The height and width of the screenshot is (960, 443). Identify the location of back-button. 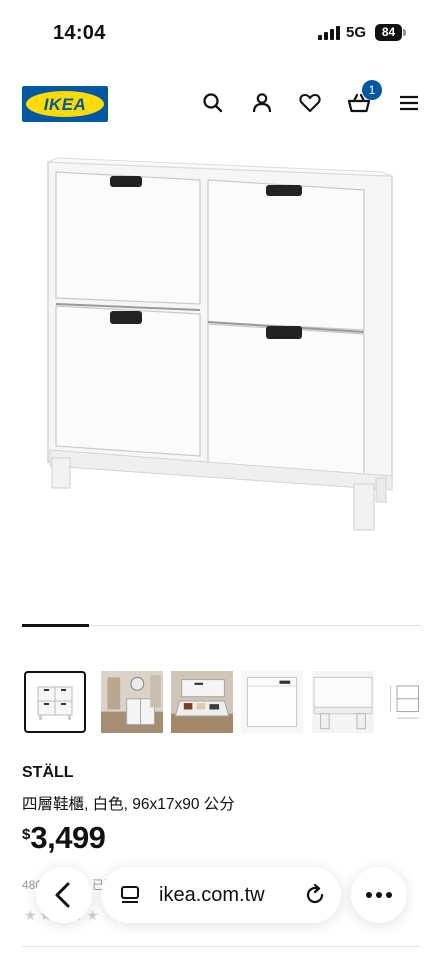
(64, 895).